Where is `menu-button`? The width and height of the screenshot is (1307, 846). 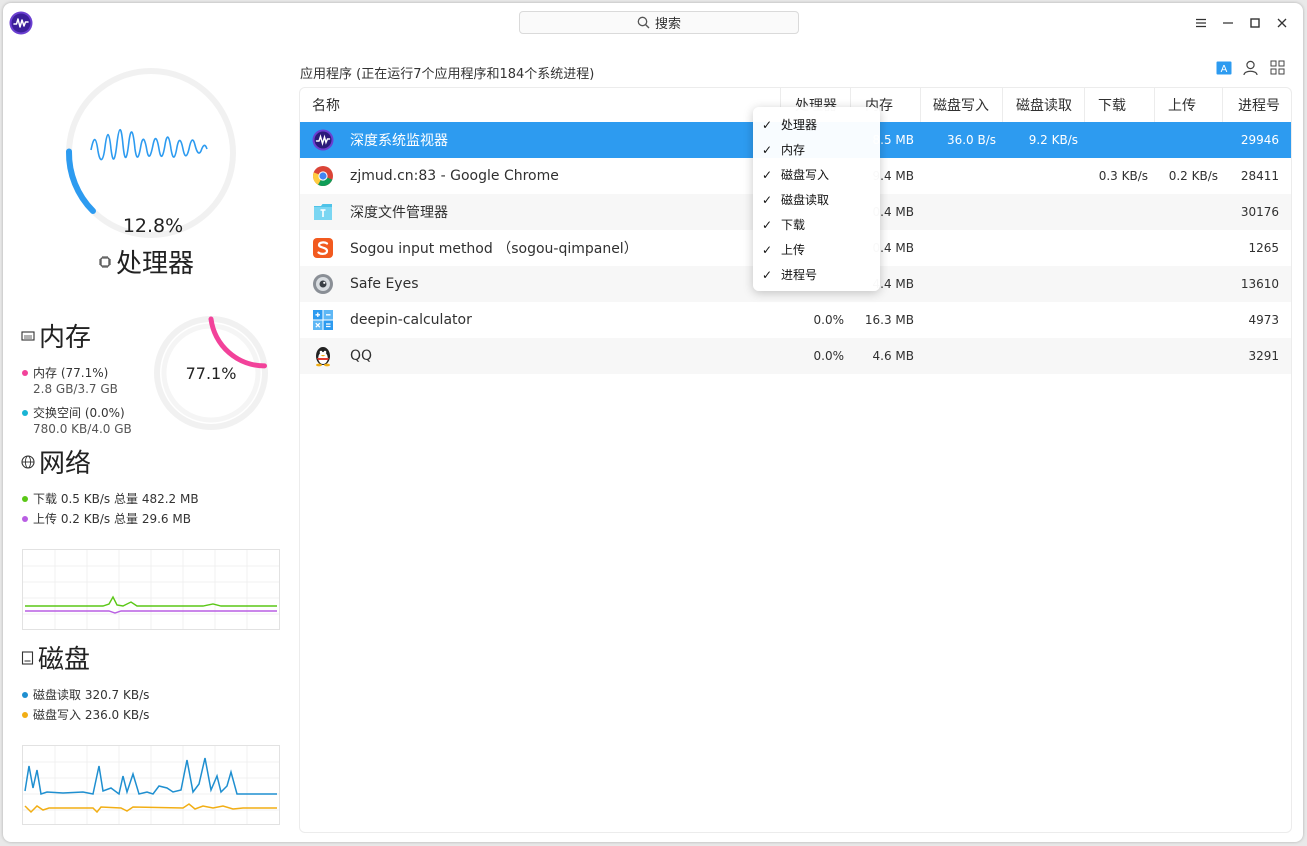
menu-button is located at coordinates (1201, 23).